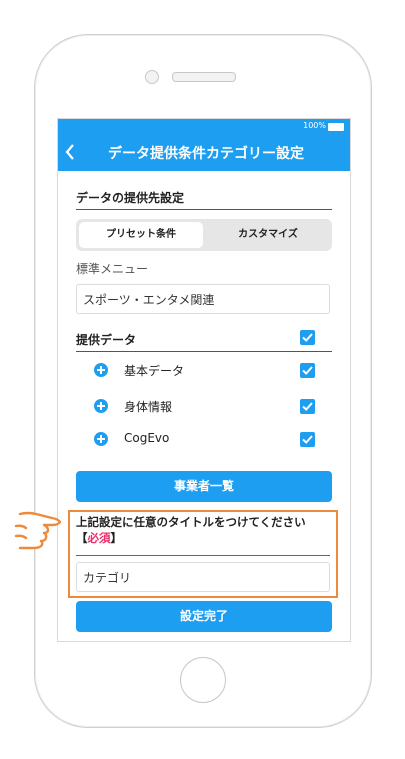 This screenshot has height=759, width=405. I want to click on segment-preset: プリセット条件, so click(141, 235).